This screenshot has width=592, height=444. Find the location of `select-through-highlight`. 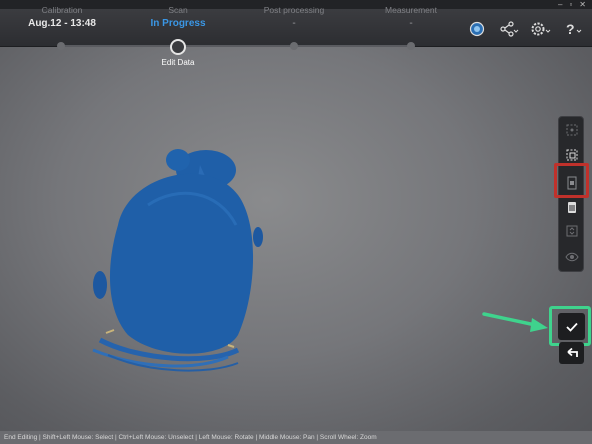

select-through-highlight is located at coordinates (571, 180).